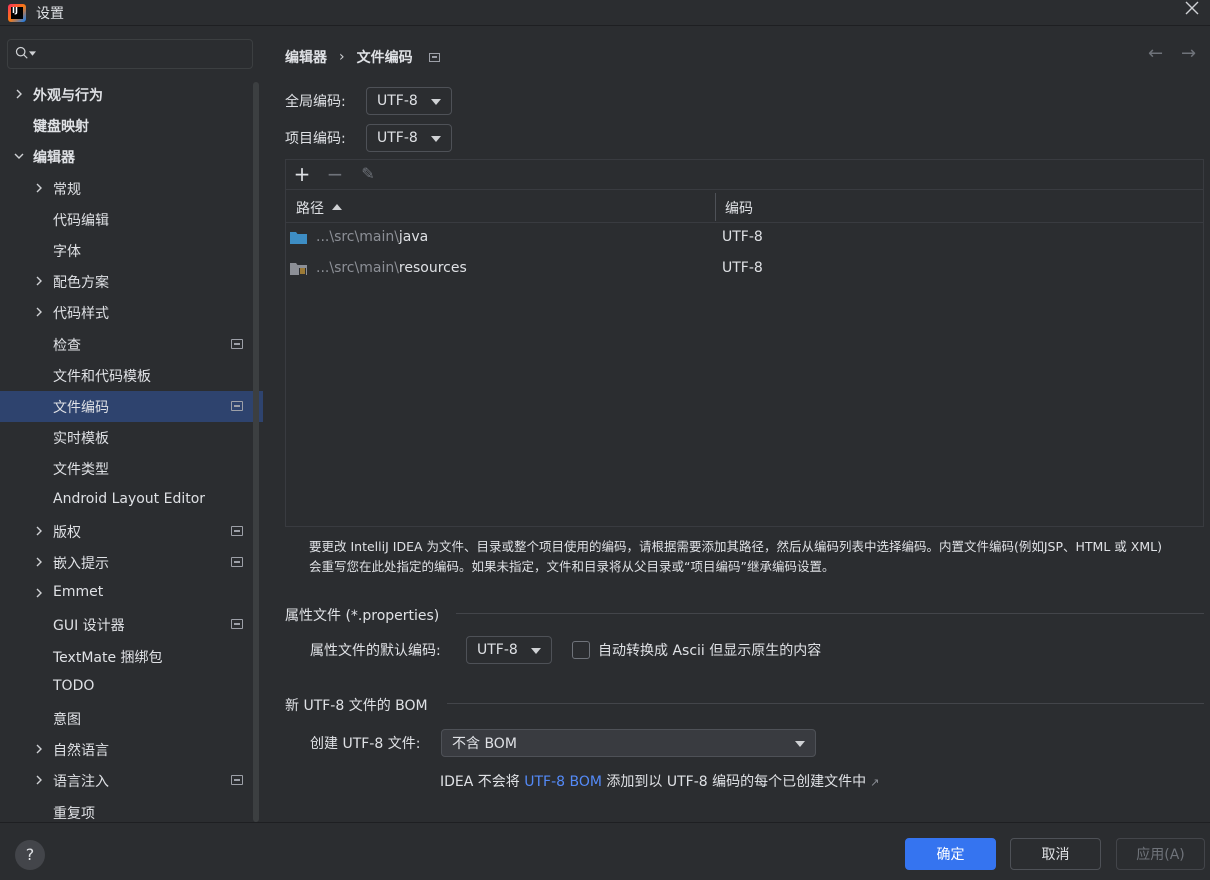  I want to click on sidebar-item: 配色方案, so click(131, 281).